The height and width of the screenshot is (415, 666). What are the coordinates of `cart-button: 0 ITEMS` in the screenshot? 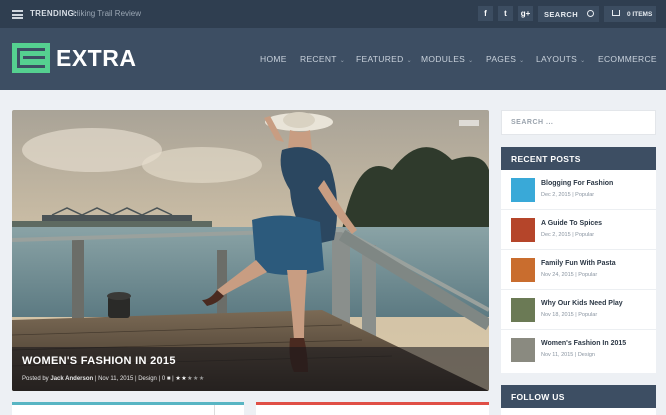 It's located at (630, 14).